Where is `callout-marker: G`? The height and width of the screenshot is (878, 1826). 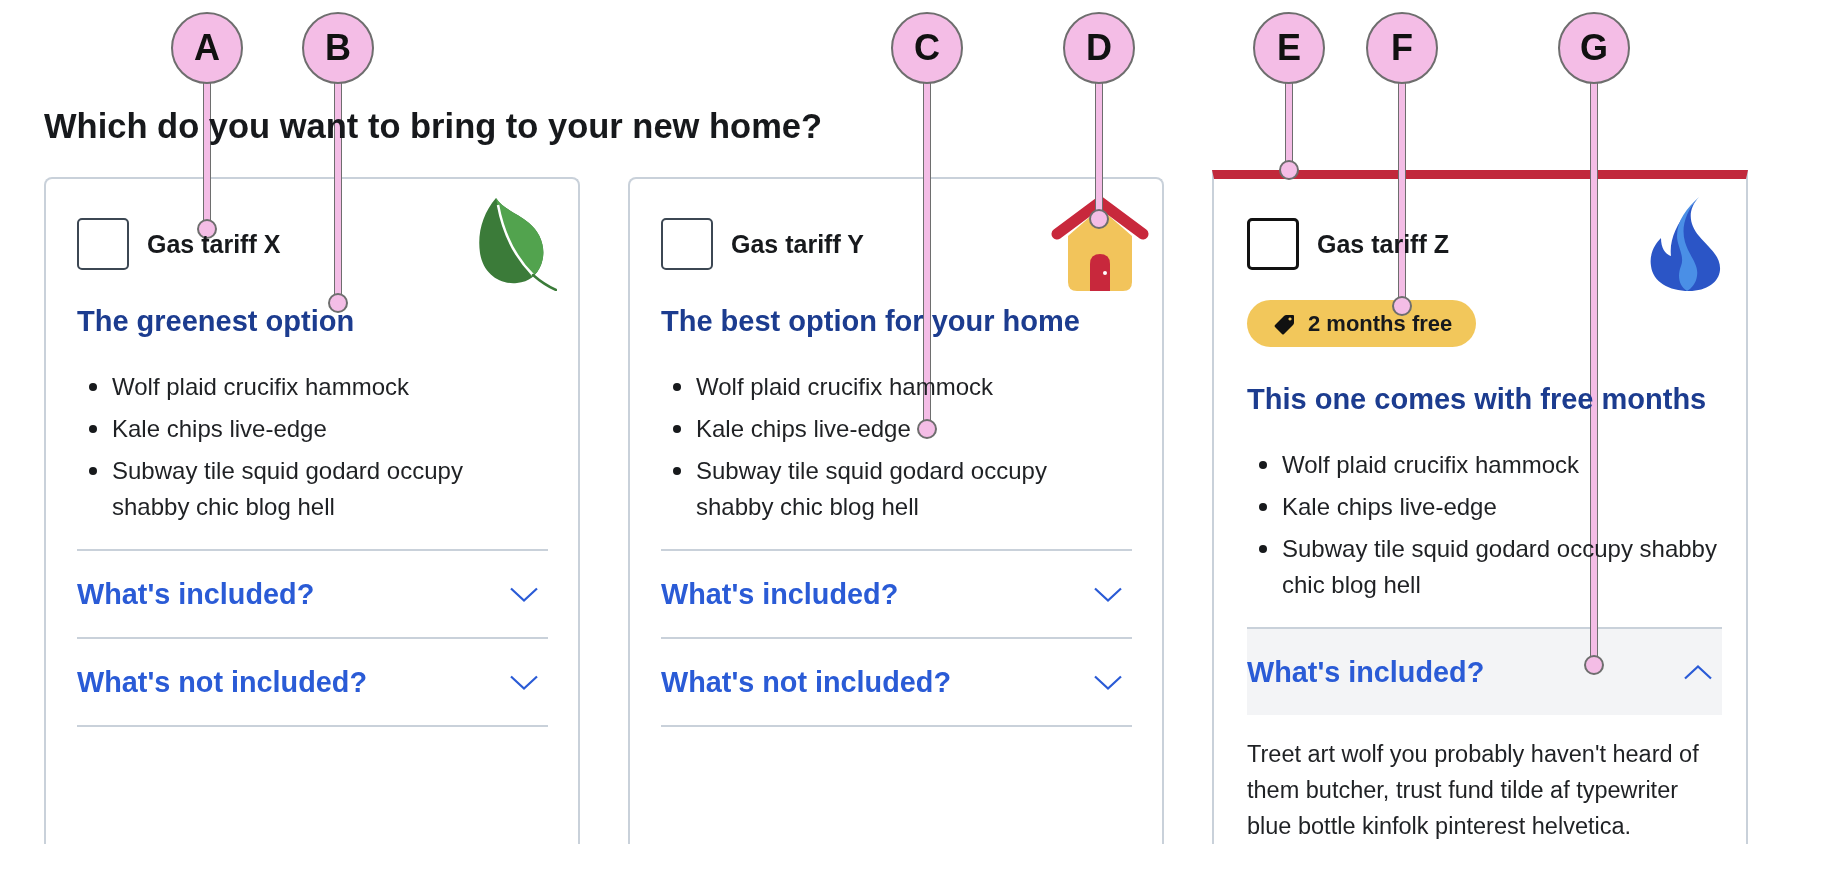
callout-marker: G is located at coordinates (1594, 48).